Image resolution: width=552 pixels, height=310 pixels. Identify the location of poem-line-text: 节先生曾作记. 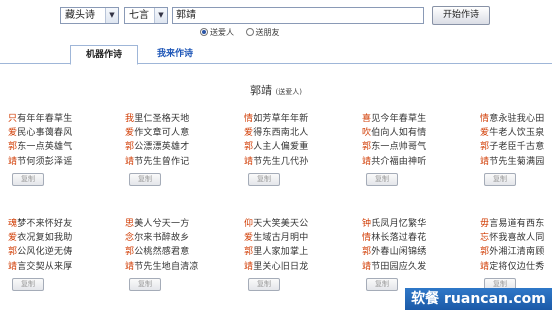
(162, 161).